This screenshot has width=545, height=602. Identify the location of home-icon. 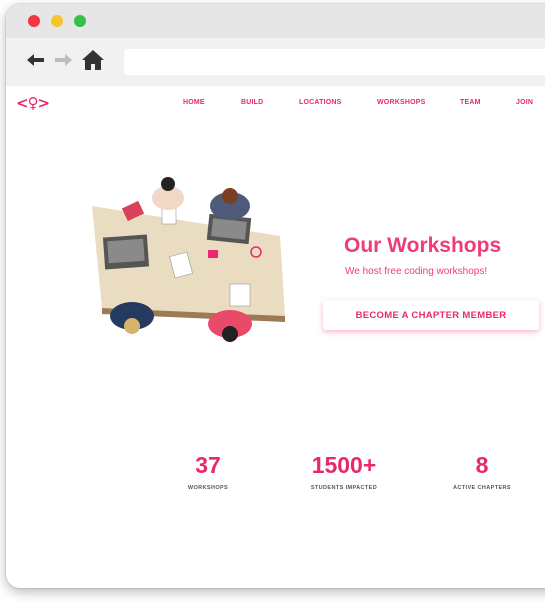
(93, 60).